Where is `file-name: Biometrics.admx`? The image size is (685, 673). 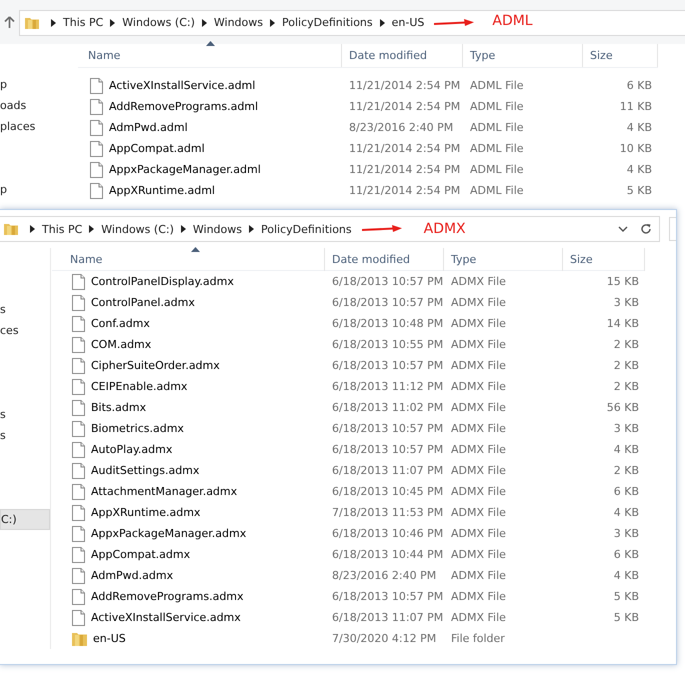
file-name: Biometrics.admx is located at coordinates (137, 428).